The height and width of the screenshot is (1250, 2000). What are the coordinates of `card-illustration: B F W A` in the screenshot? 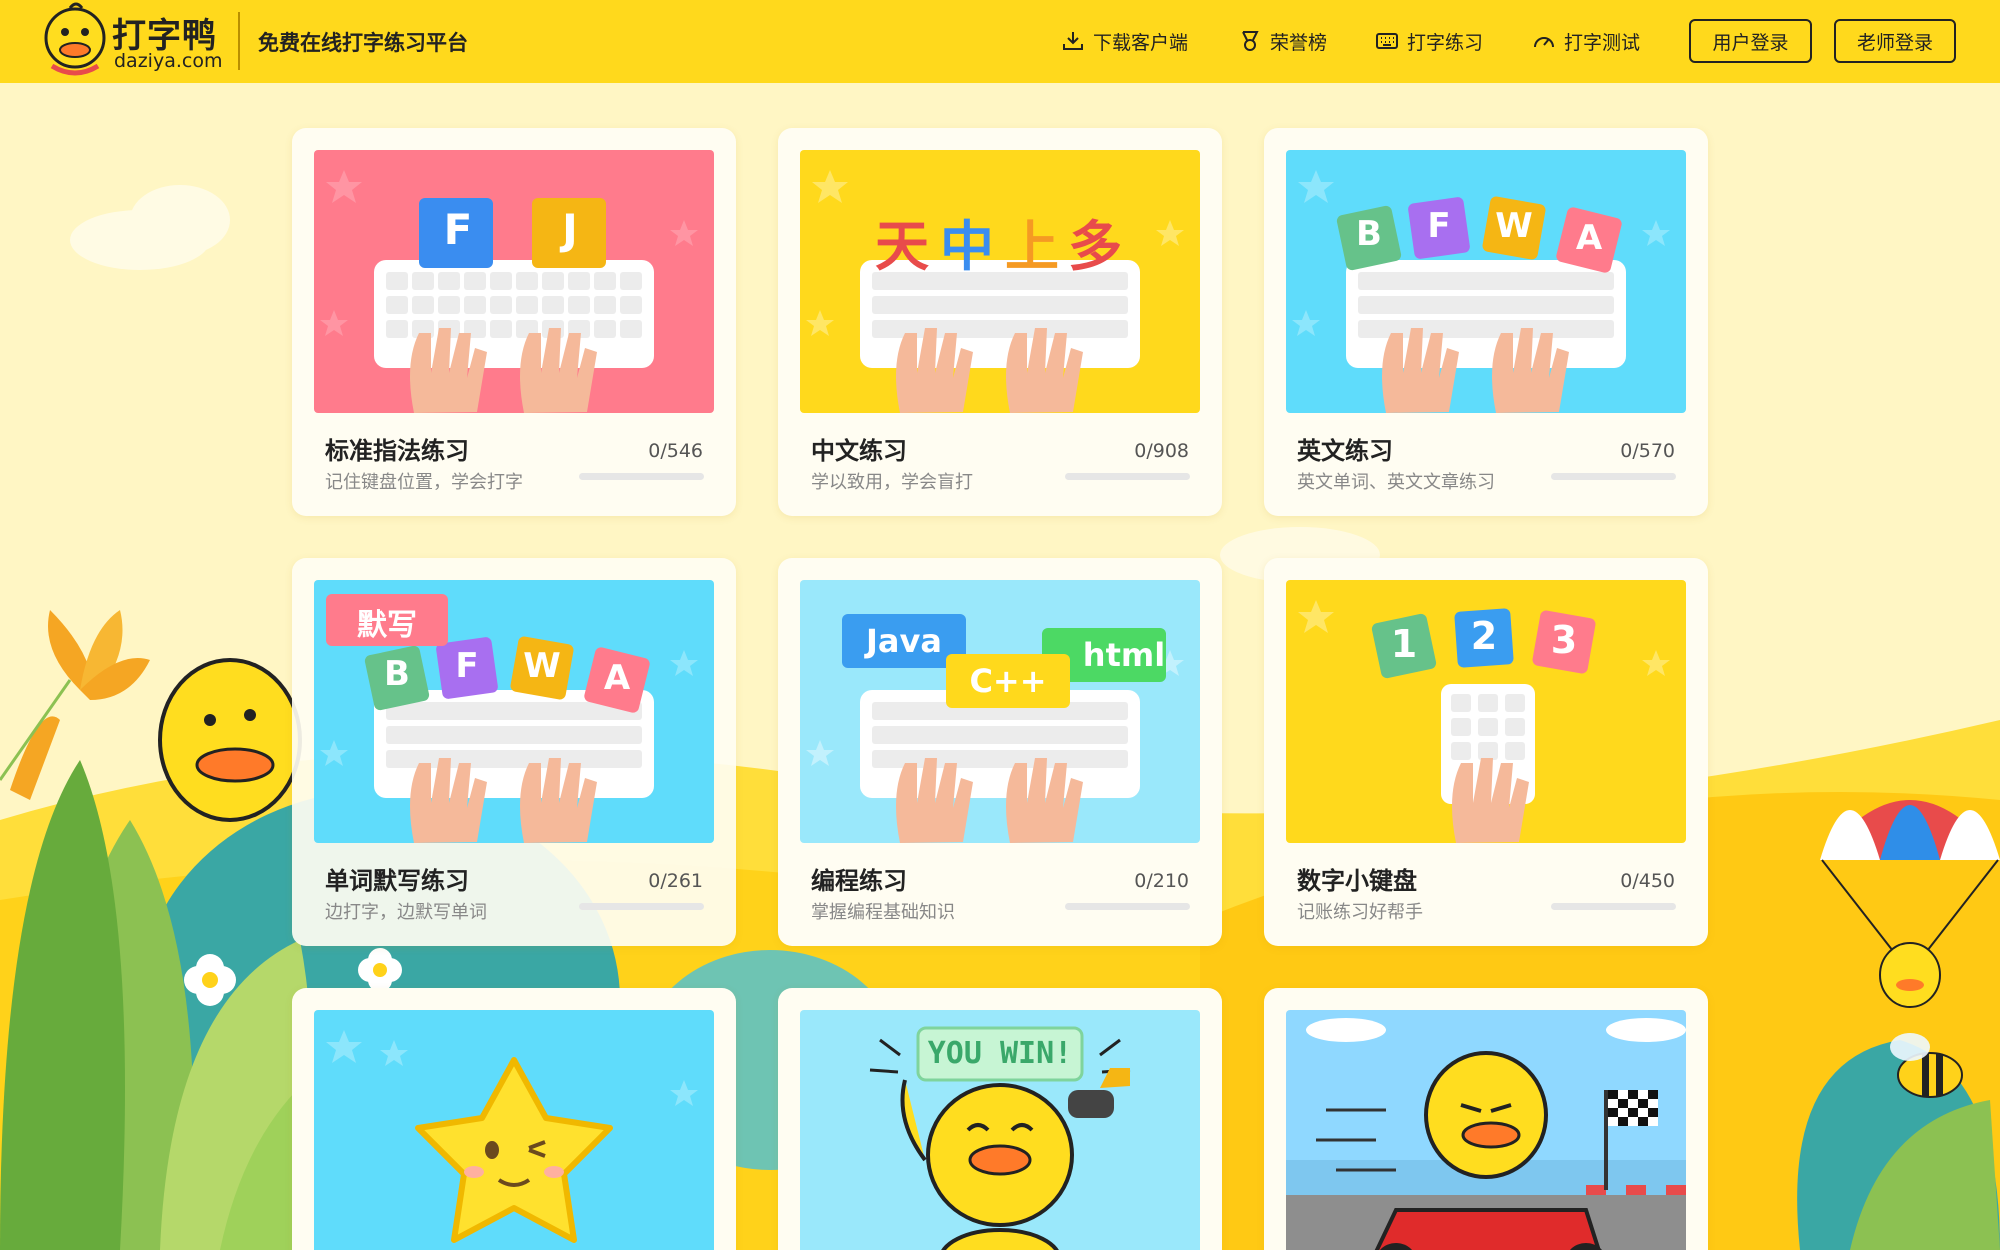 It's located at (1486, 281).